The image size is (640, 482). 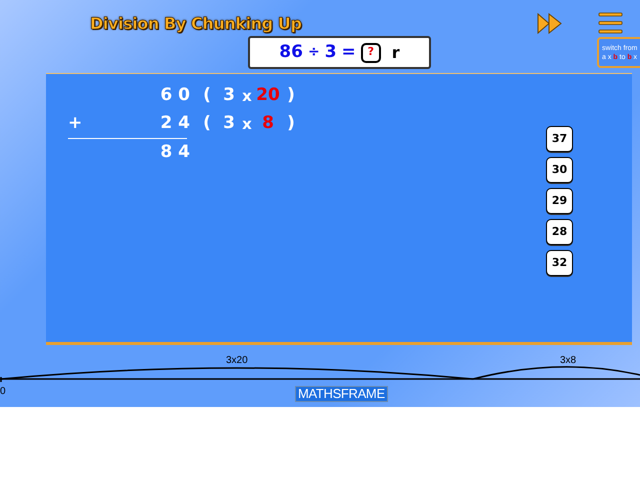 What do you see at coordinates (610, 23) in the screenshot?
I see `menu-icon` at bounding box center [610, 23].